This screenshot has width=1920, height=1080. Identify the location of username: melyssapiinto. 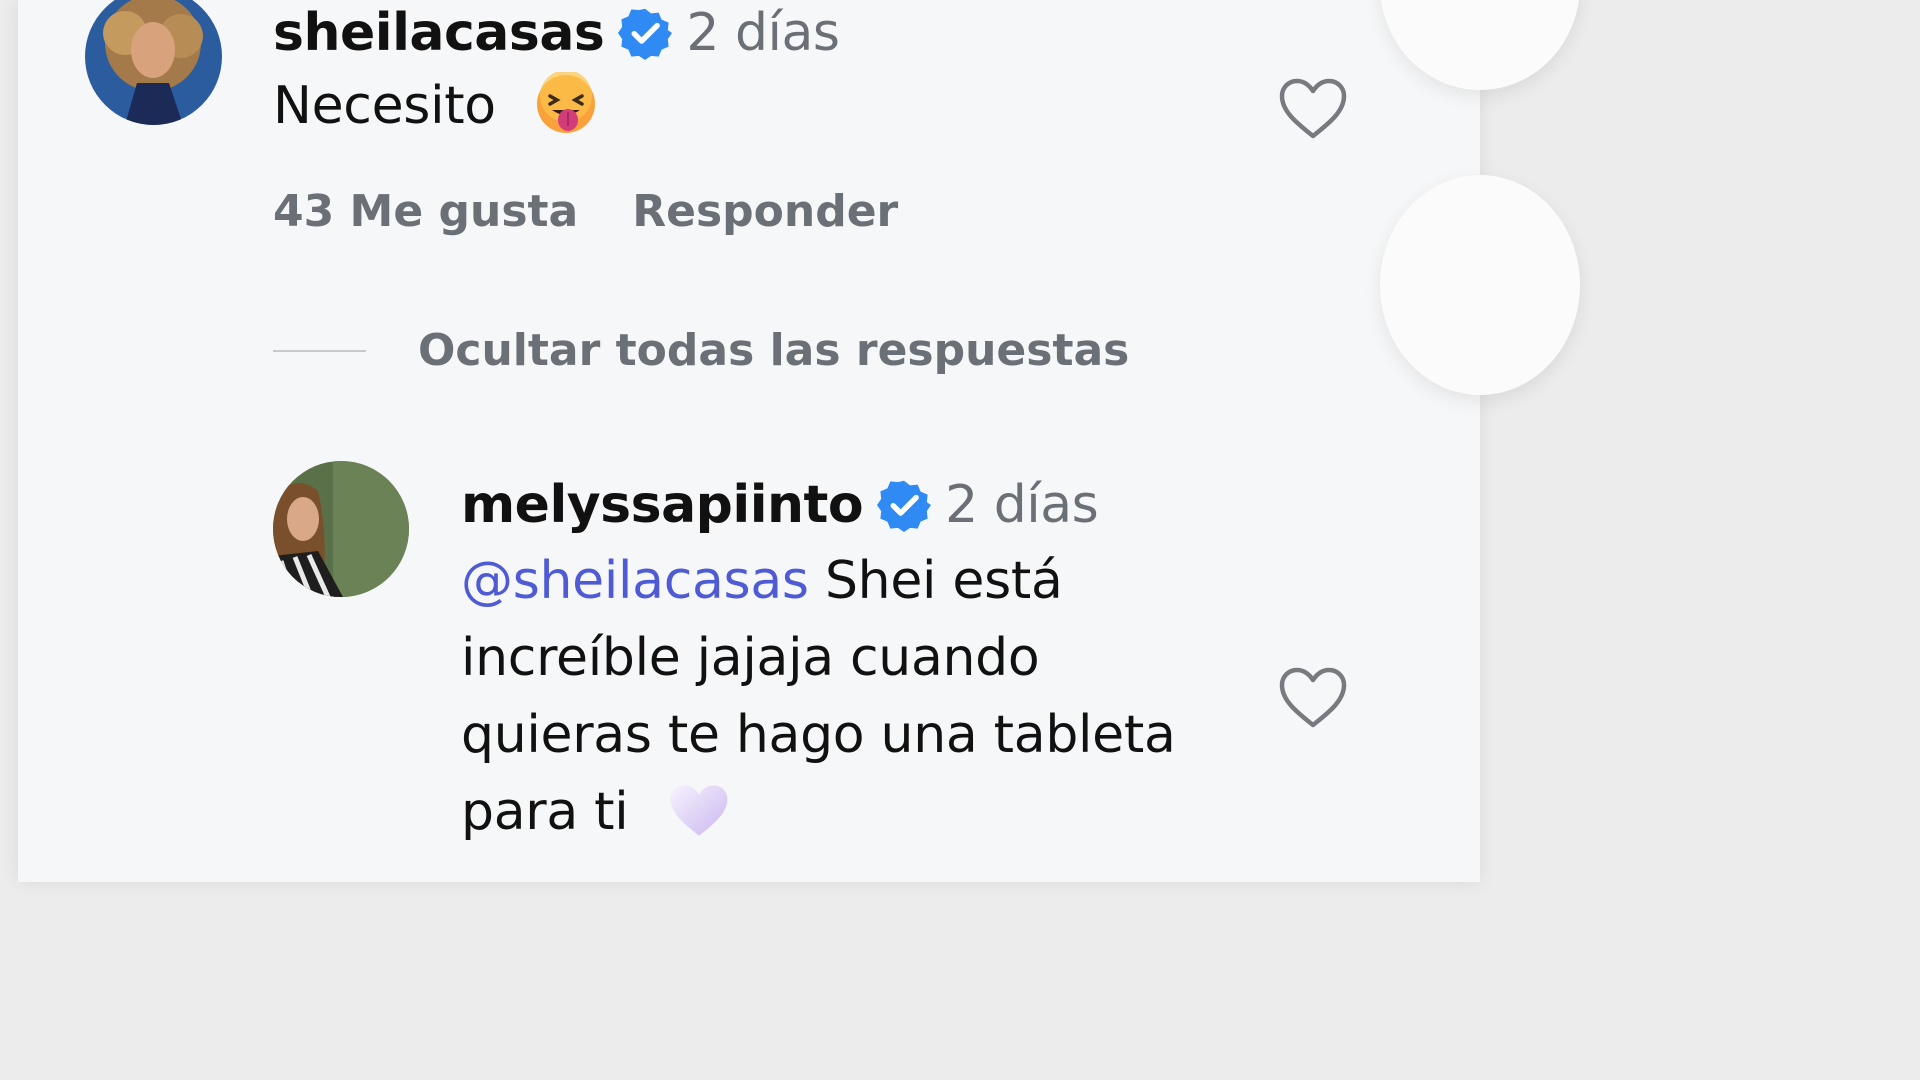
(662, 505).